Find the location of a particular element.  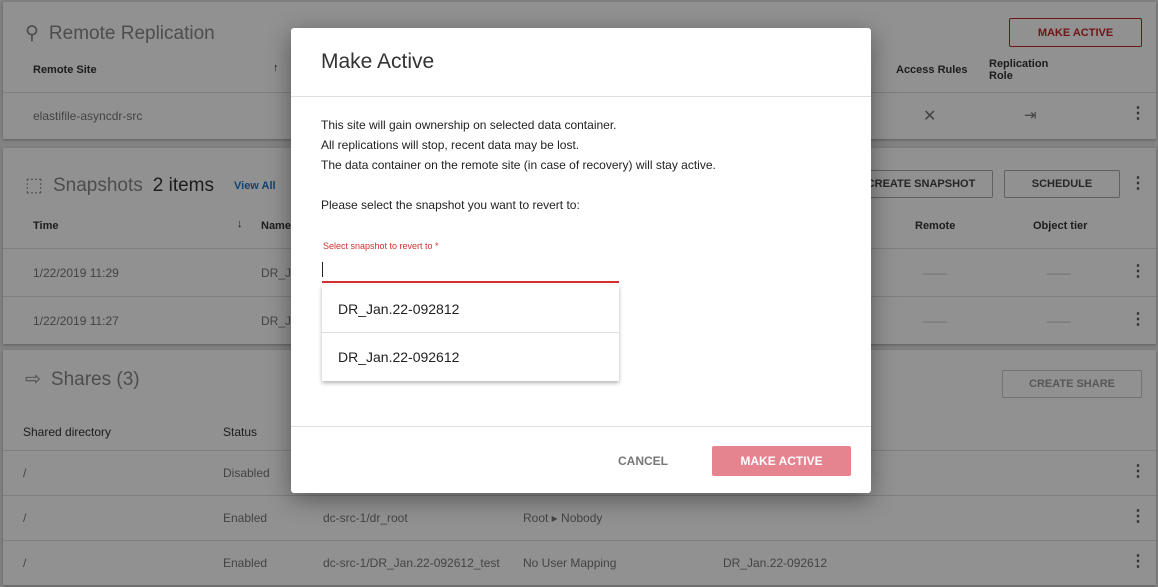

snapshot-dropdown: DR_Jan.22-092812 DR_Jan.22-092612 is located at coordinates (470, 333).